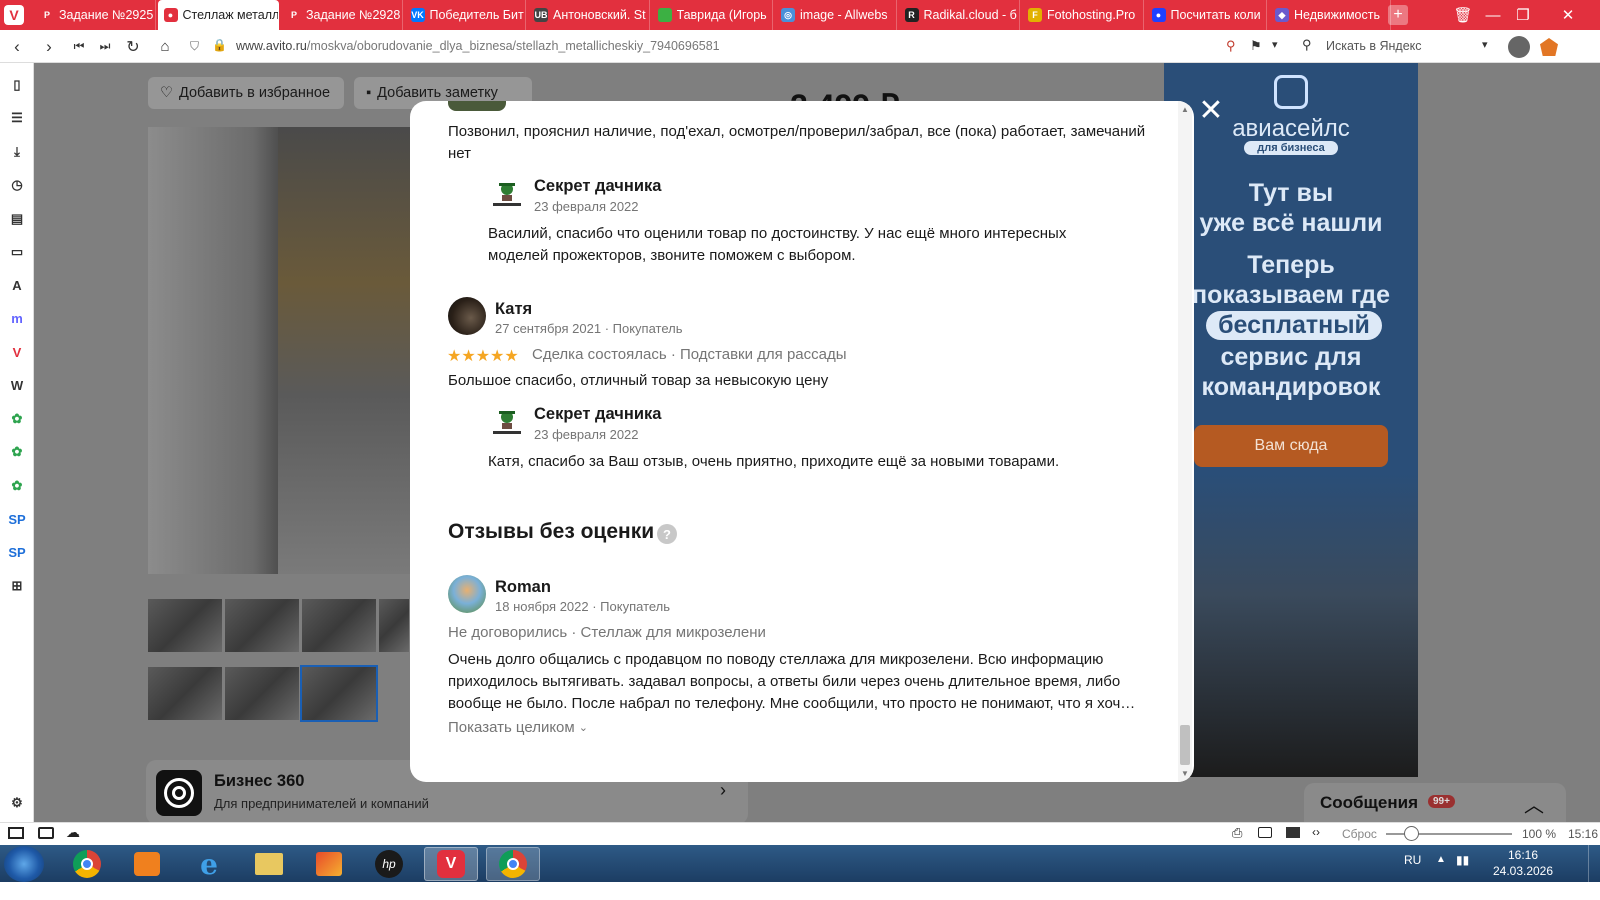 Image resolution: width=1600 pixels, height=900 pixels. Describe the element at coordinates (1398, 15) in the screenshot. I see `new-tab-button: +` at that location.